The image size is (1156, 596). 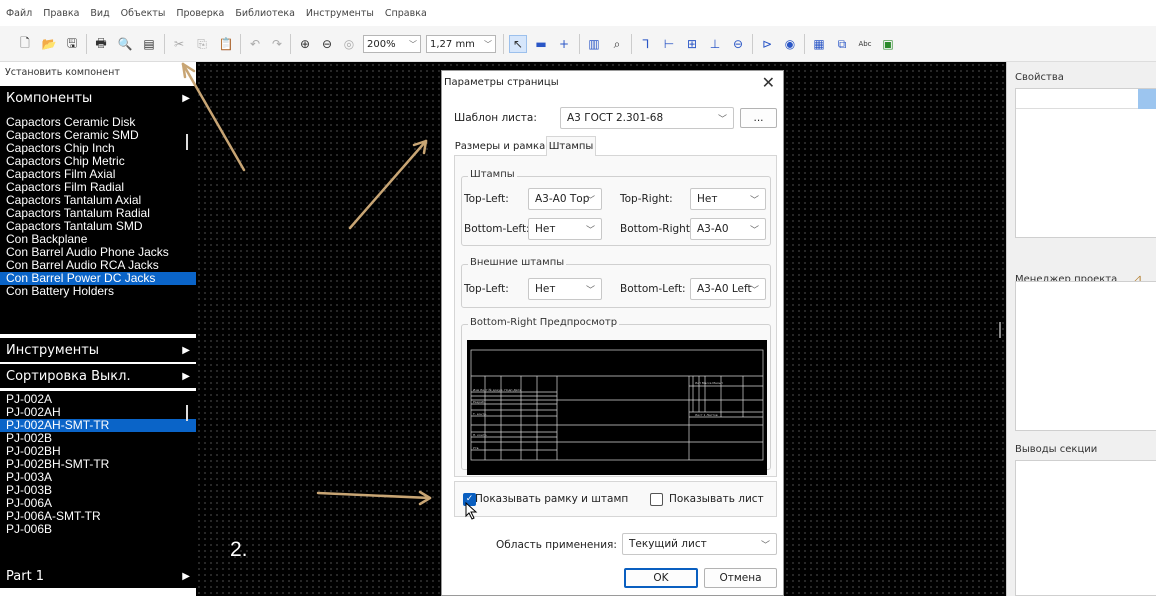 I want to click on menu-tools: Инструменты, so click(x=340, y=13).